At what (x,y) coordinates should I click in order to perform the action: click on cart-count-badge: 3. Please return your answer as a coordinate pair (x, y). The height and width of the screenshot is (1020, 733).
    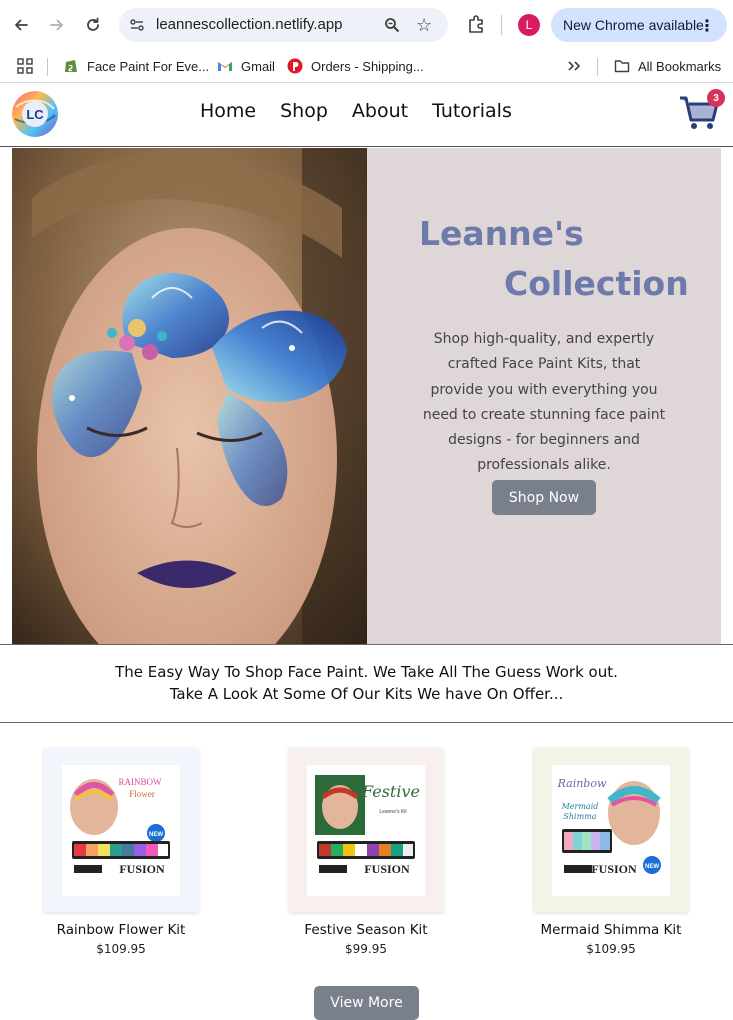
    Looking at the image, I should click on (716, 98).